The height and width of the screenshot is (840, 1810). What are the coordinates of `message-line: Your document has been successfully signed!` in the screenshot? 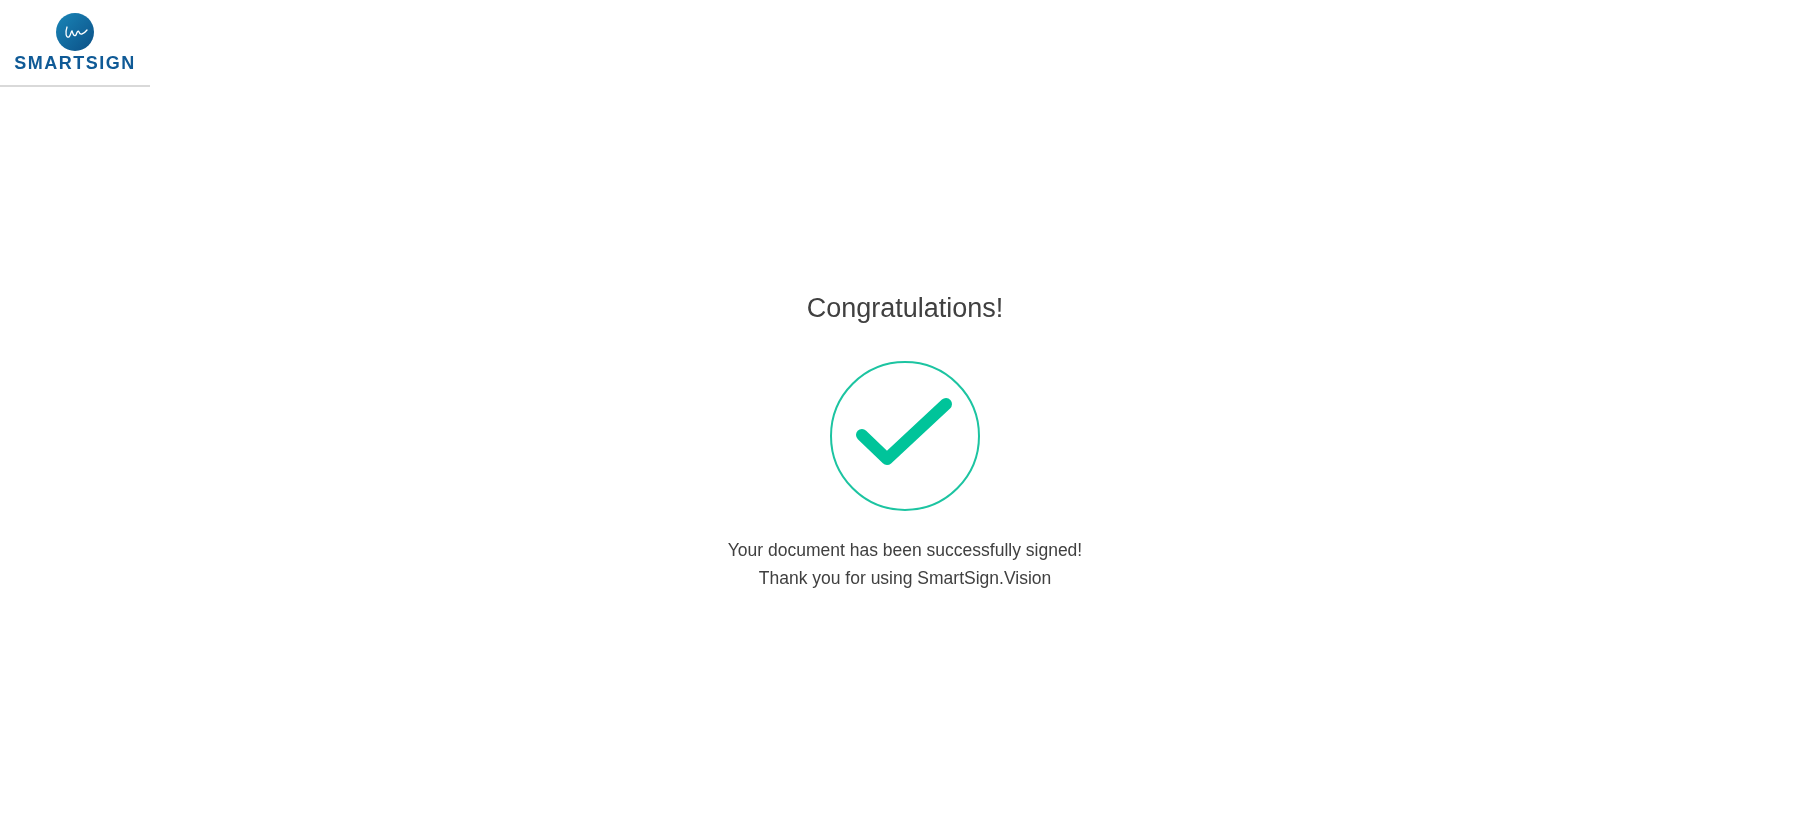 It's located at (905, 550).